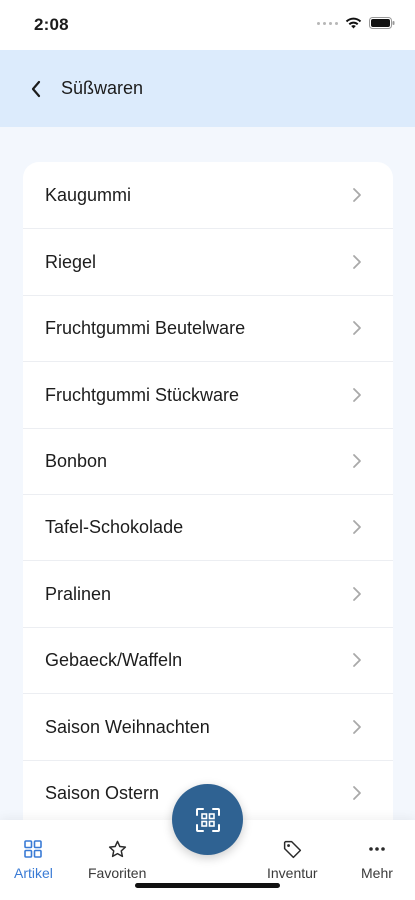 This screenshot has height=900, width=415. What do you see at coordinates (208, 262) in the screenshot?
I see `list-item: Riegel` at bounding box center [208, 262].